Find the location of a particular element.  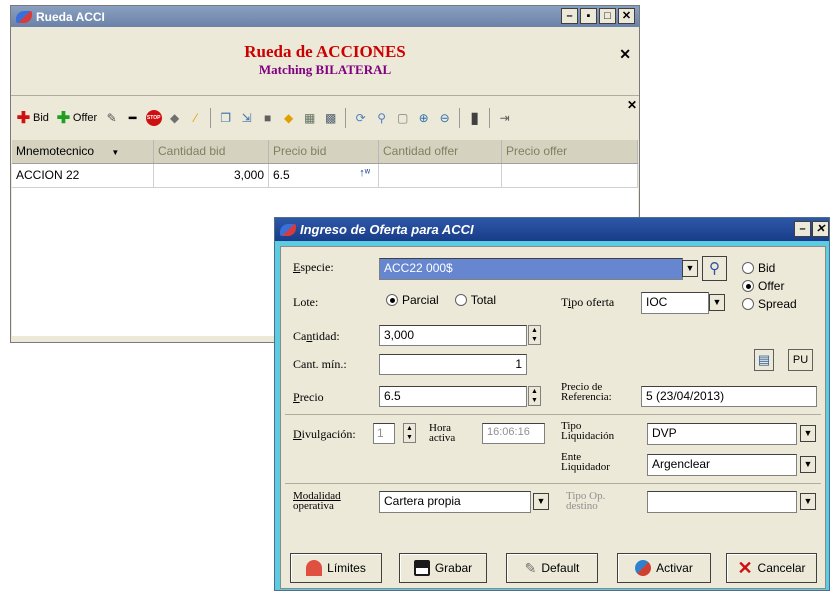

add-offer-icon: ✚ is located at coordinates (63, 118).